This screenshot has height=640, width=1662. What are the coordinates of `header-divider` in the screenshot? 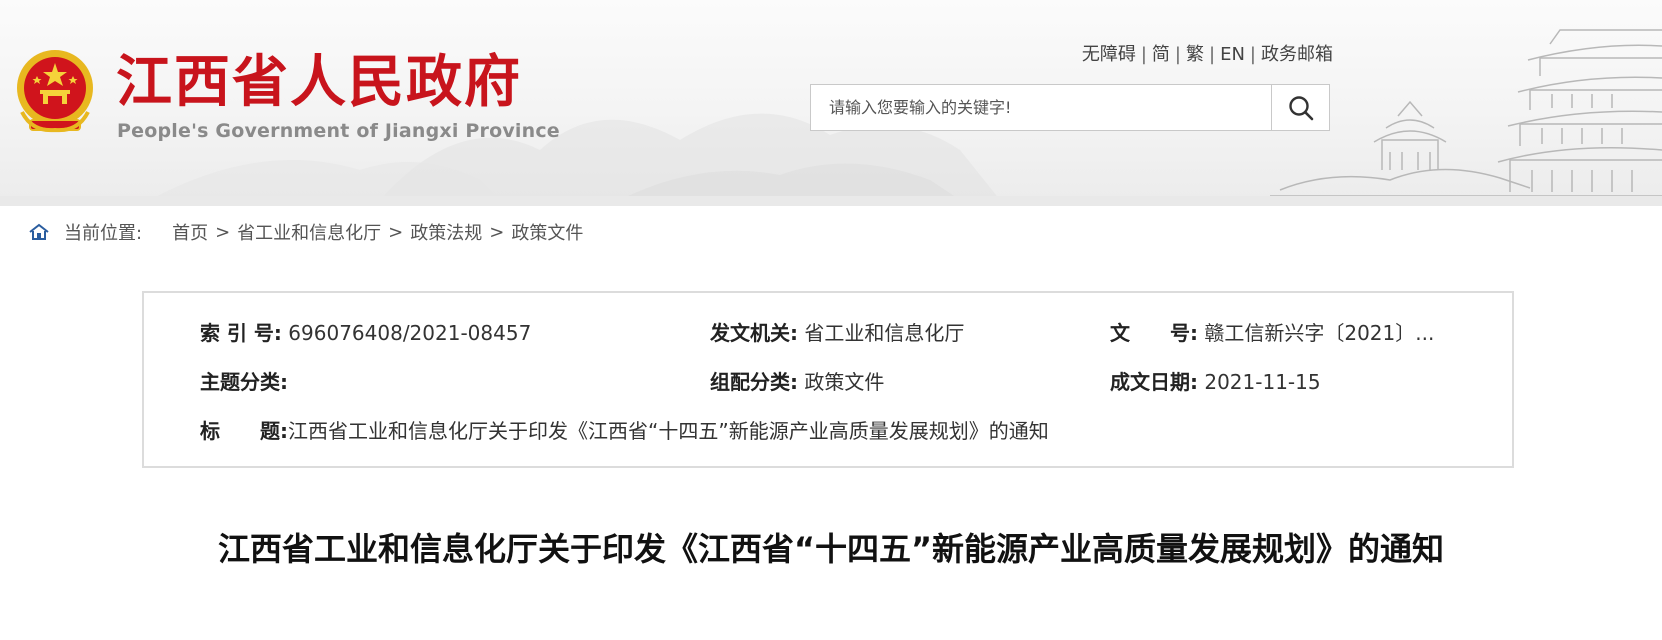 It's located at (831, 201).